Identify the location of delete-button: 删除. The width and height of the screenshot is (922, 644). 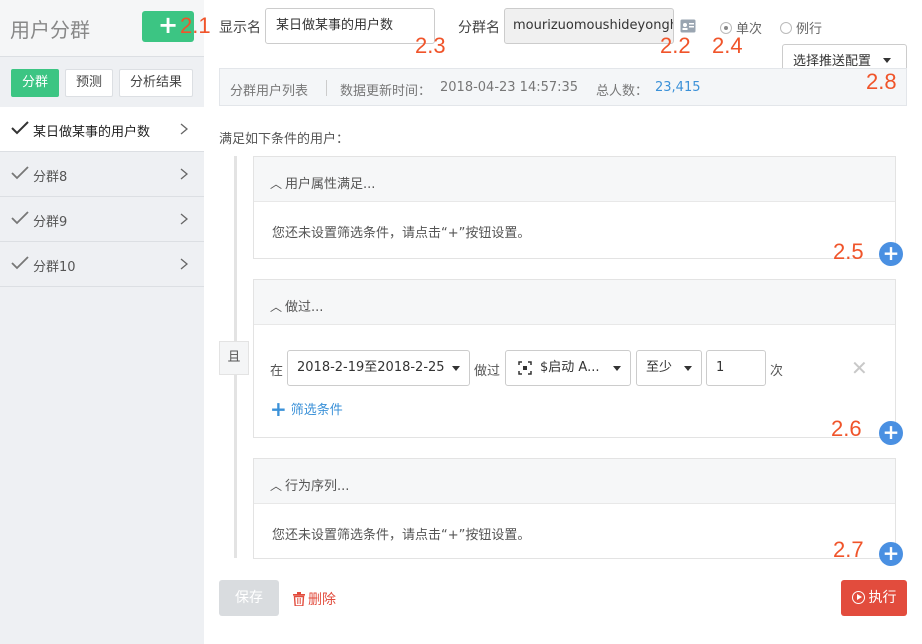
(314, 599).